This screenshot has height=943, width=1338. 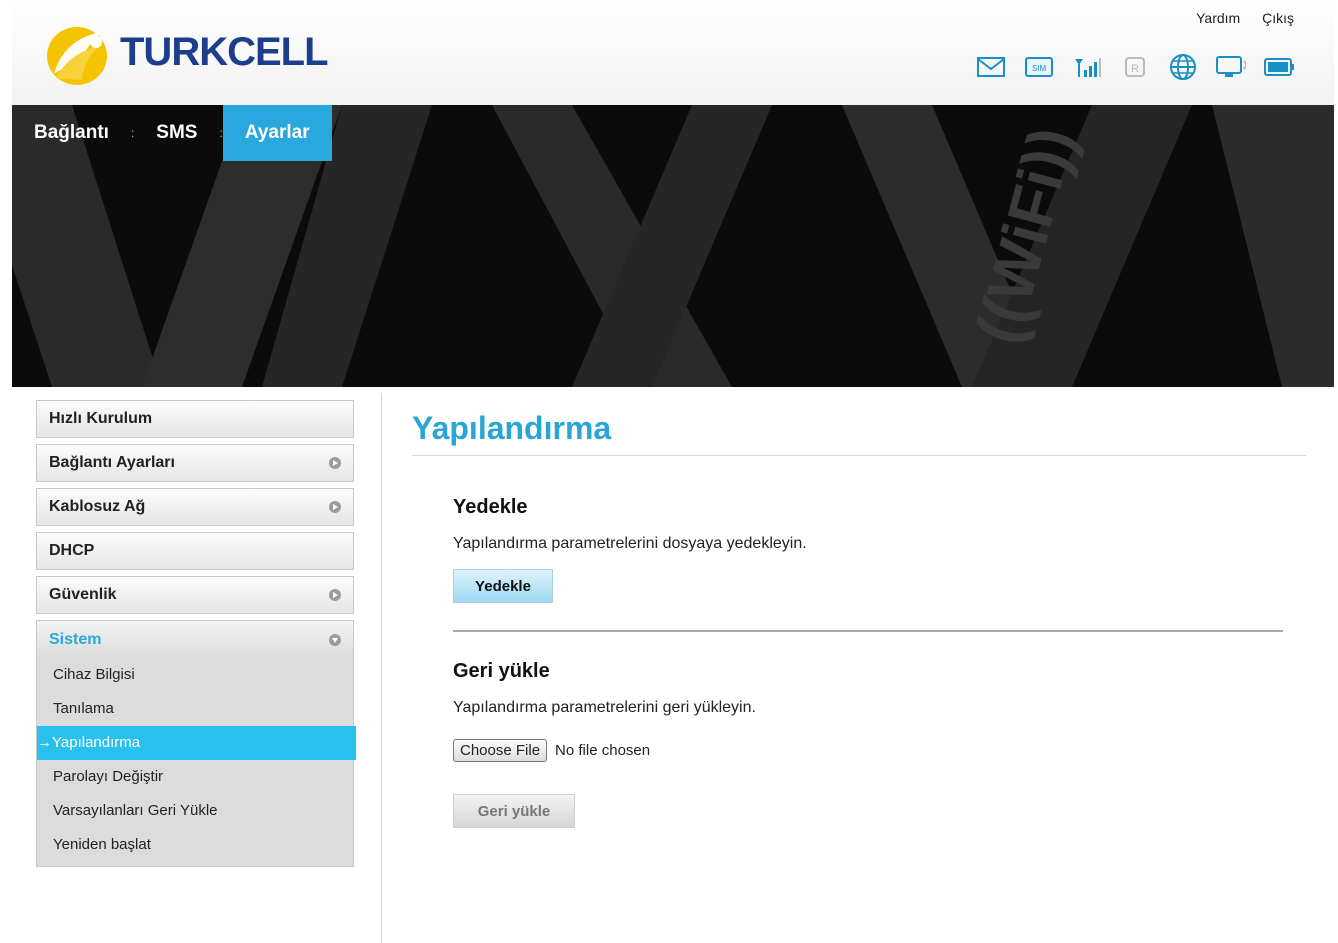 I want to click on submenu-diagnostics: Tanılama, so click(x=195, y=709).